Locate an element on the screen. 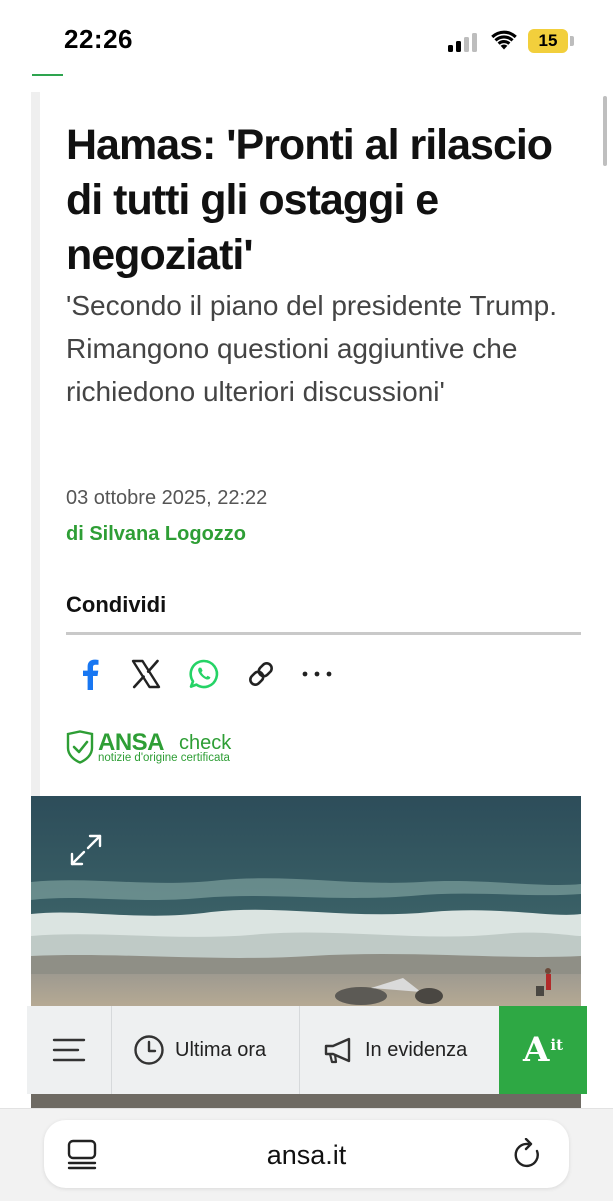 This screenshot has width=613, height=1201. wifi-icon is located at coordinates (504, 40).